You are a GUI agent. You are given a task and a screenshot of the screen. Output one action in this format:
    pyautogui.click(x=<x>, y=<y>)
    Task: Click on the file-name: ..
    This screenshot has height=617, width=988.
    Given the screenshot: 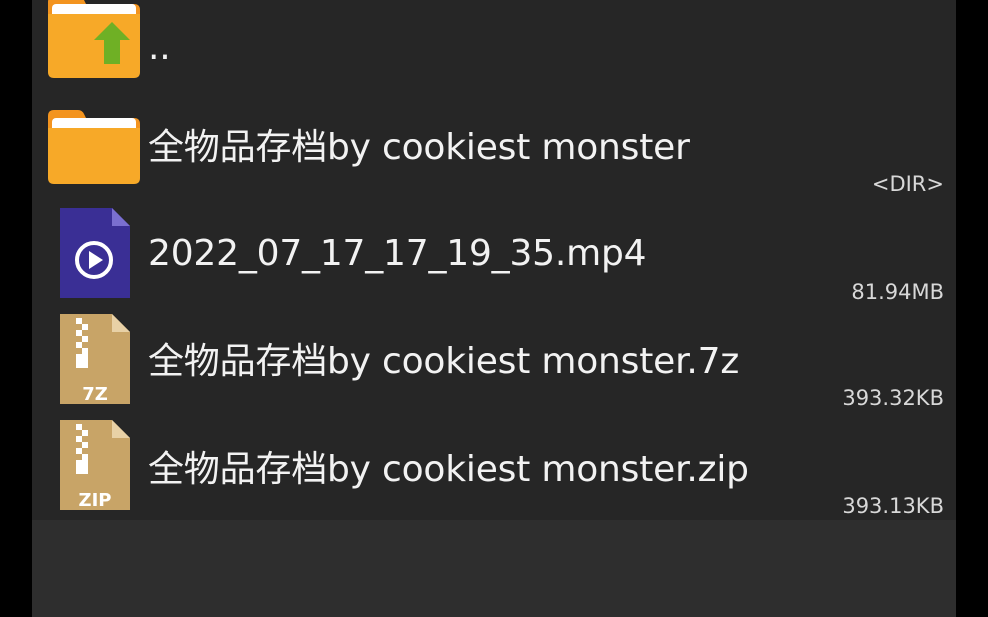 What is the action you would take?
    pyautogui.click(x=159, y=47)
    